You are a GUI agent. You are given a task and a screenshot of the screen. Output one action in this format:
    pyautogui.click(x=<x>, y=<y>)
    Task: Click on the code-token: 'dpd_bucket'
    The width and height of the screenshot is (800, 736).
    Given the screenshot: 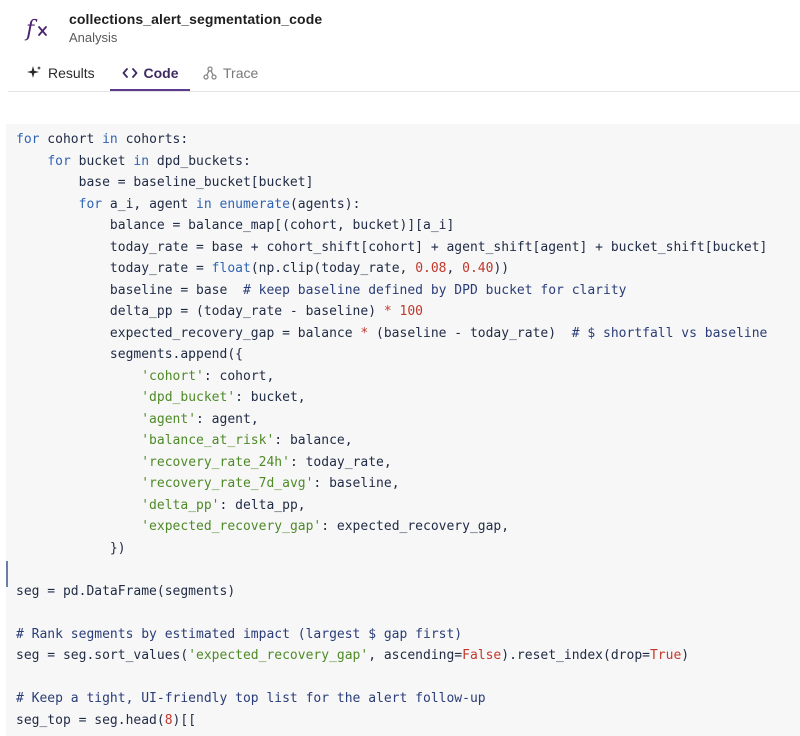 What is the action you would take?
    pyautogui.click(x=188, y=397)
    